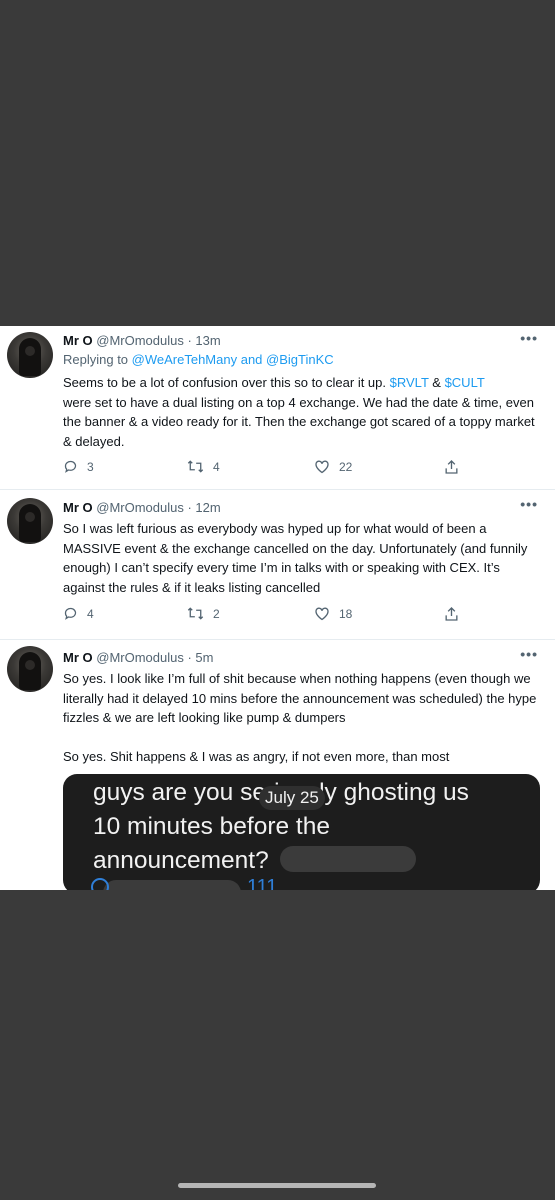 The height and width of the screenshot is (1200, 555). What do you see at coordinates (262, 883) in the screenshot?
I see `media-partial-text: 111` at bounding box center [262, 883].